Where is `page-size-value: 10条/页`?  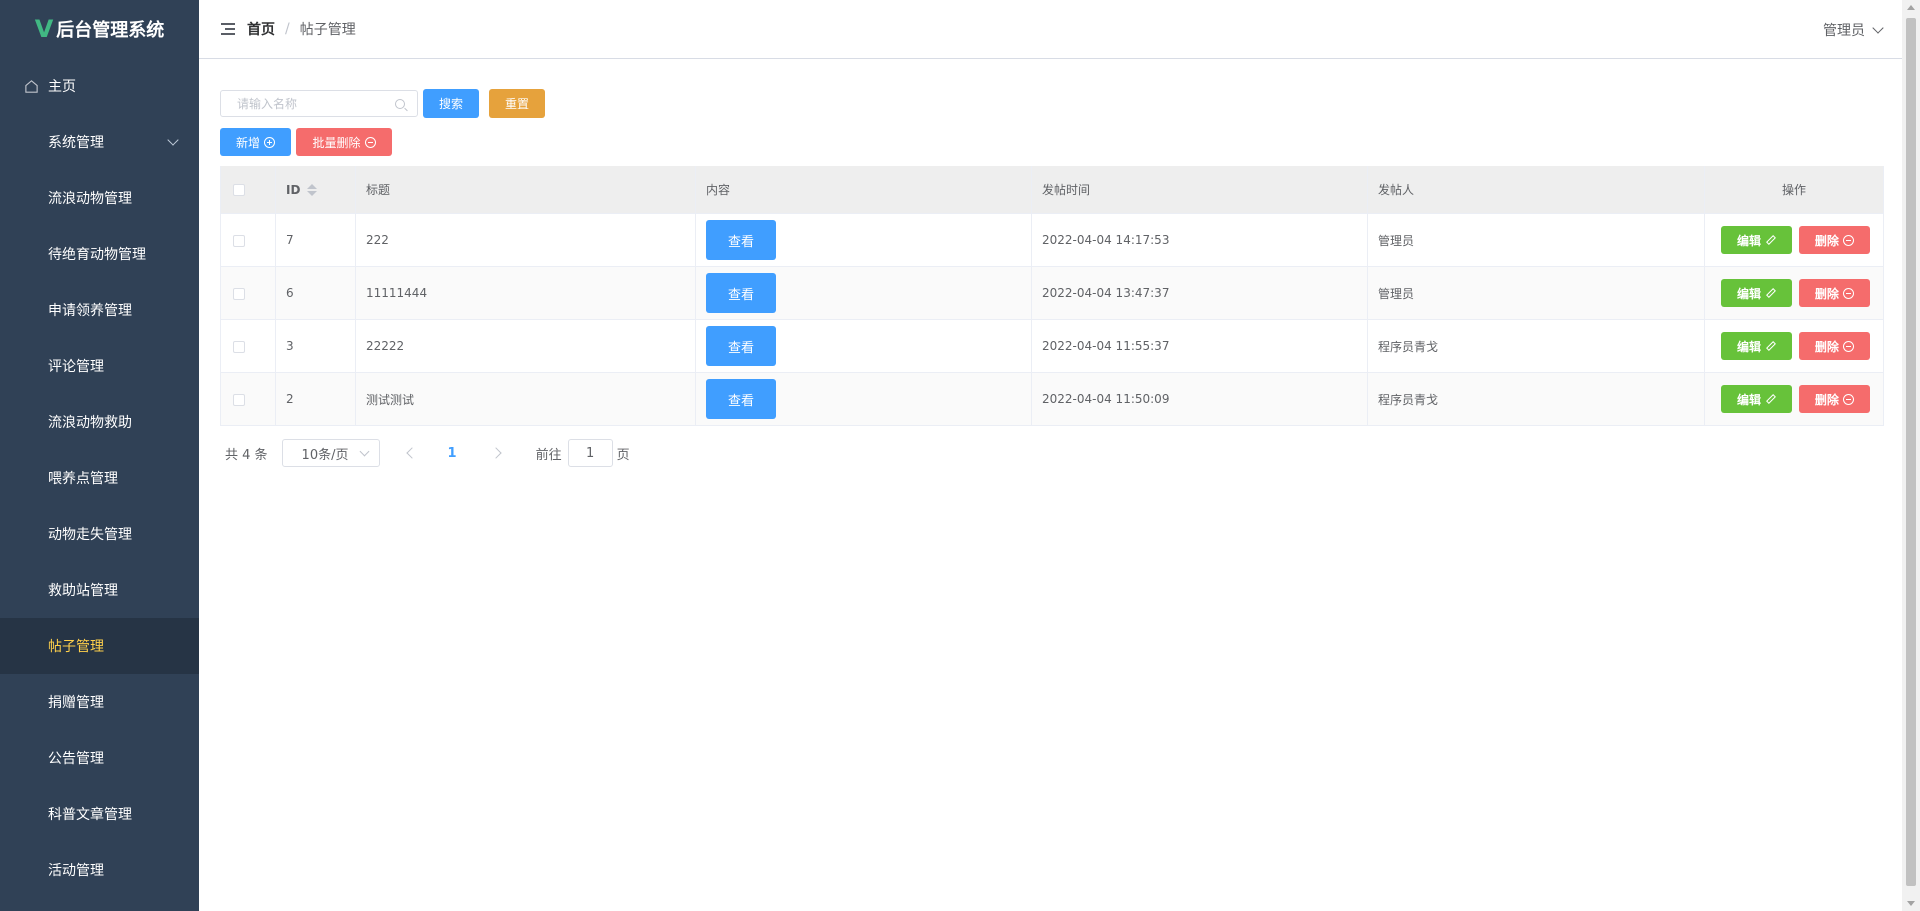
page-size-value: 10条/页 is located at coordinates (325, 455).